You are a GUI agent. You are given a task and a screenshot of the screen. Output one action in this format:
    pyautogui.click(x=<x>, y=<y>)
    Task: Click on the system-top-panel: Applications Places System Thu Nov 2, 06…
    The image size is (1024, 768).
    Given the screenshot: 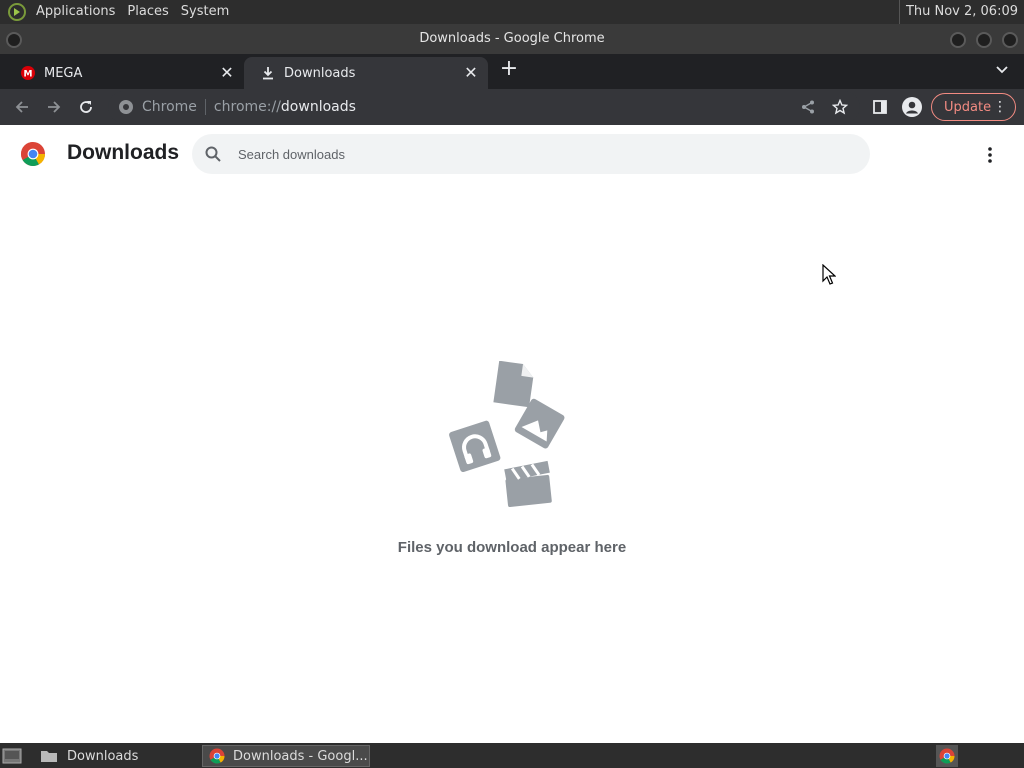 What is the action you would take?
    pyautogui.click(x=512, y=12)
    